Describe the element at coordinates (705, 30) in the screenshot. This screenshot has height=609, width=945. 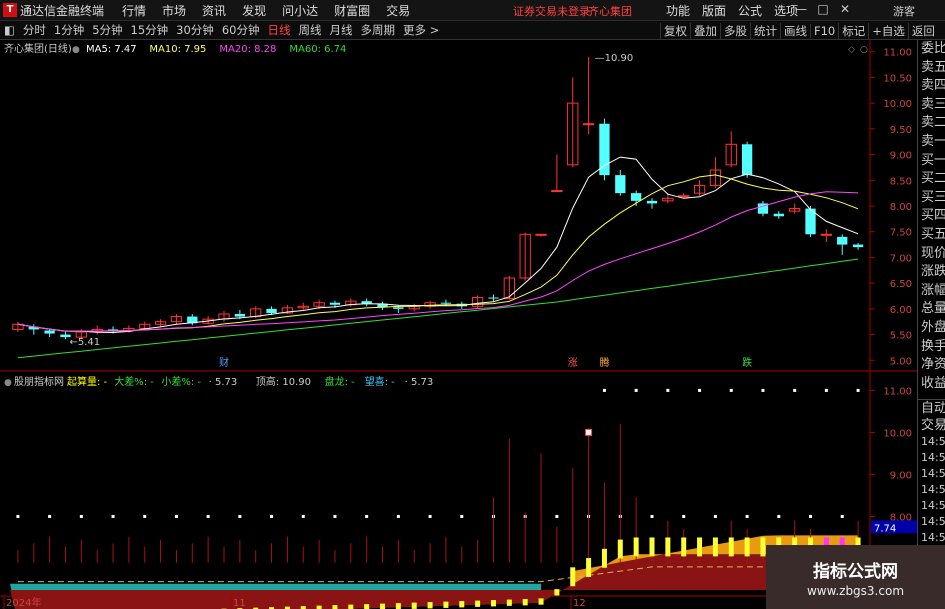
I see `overlay-button: 叠加` at that location.